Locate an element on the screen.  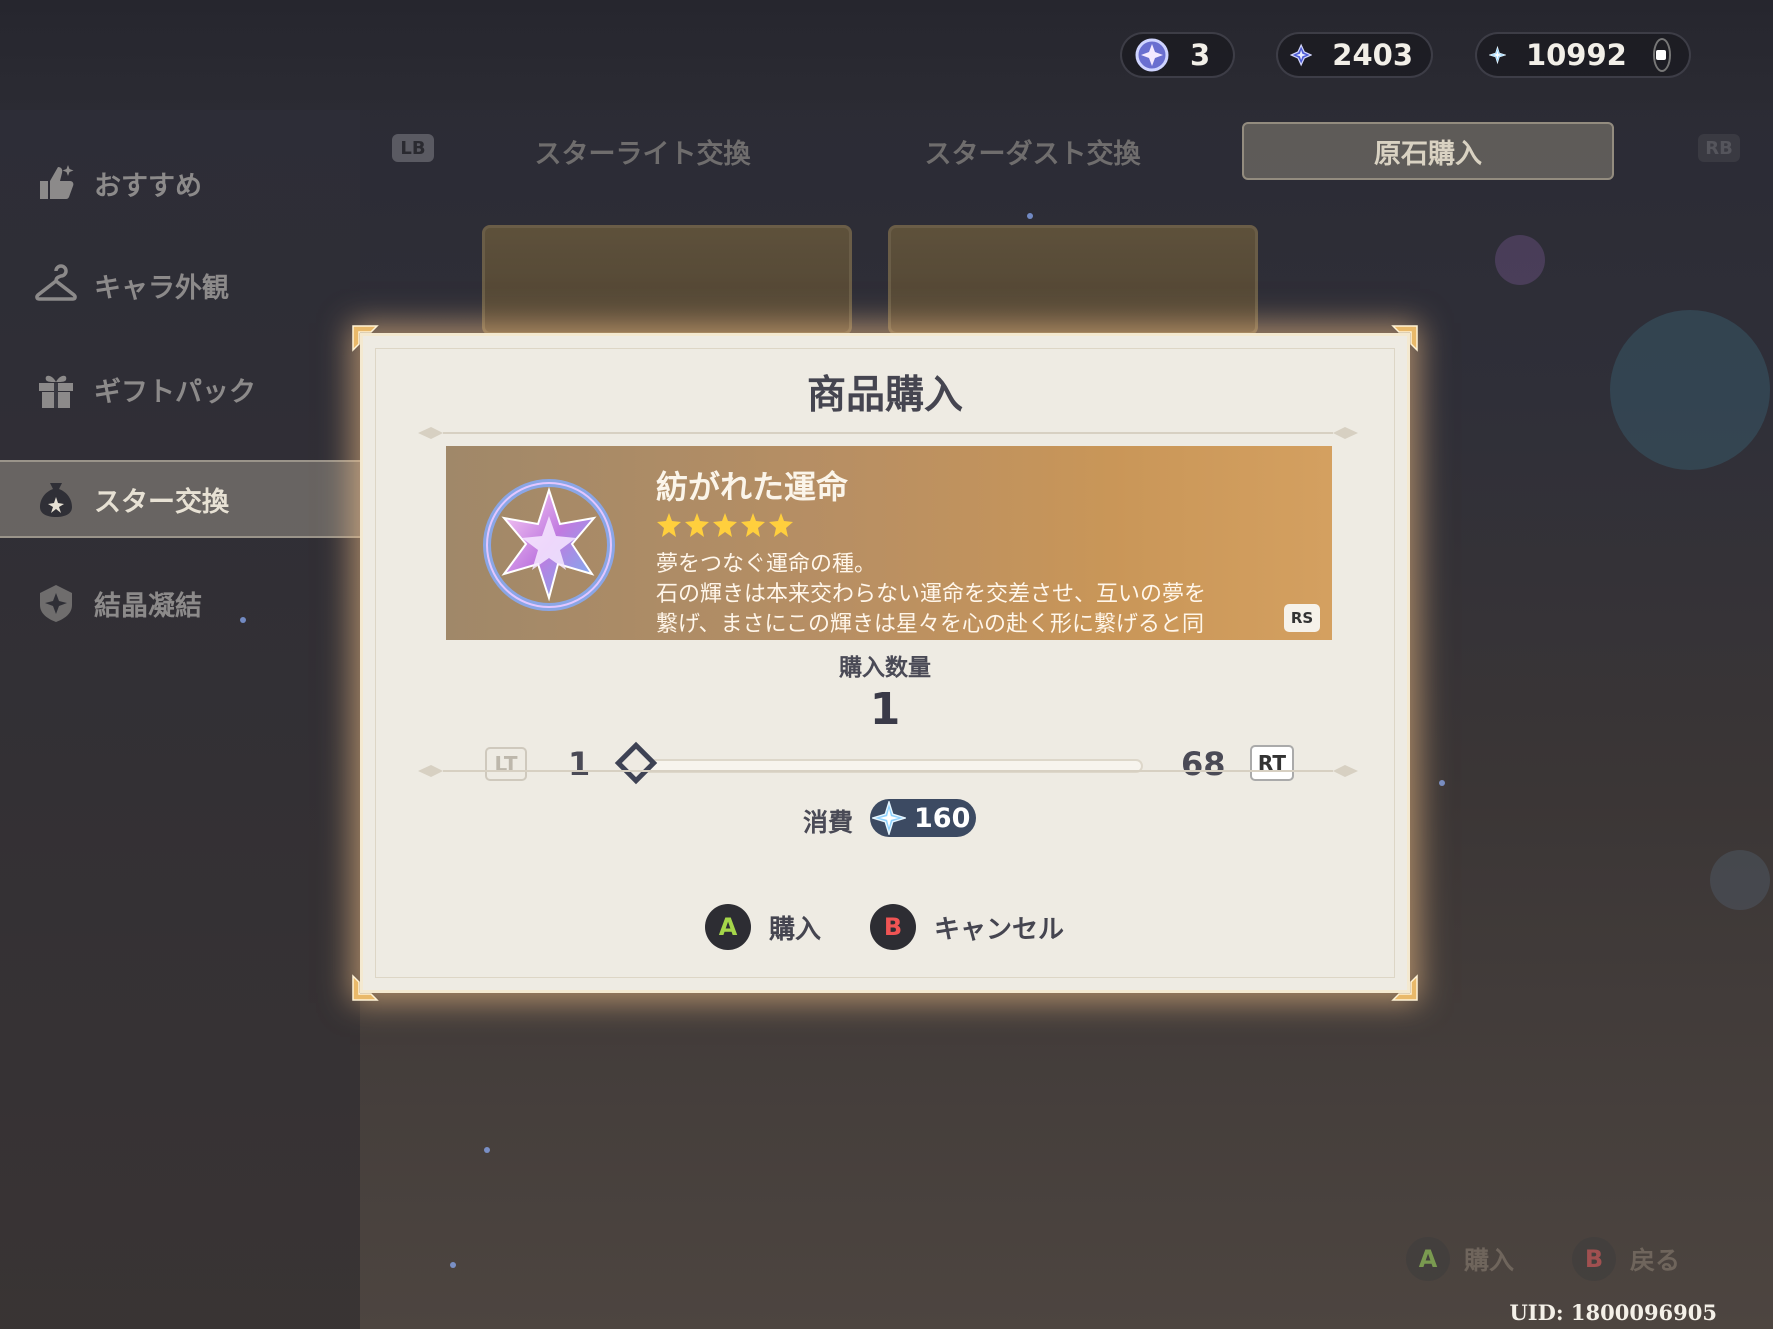
cancel-button: B キャンセル is located at coordinates (967, 927).